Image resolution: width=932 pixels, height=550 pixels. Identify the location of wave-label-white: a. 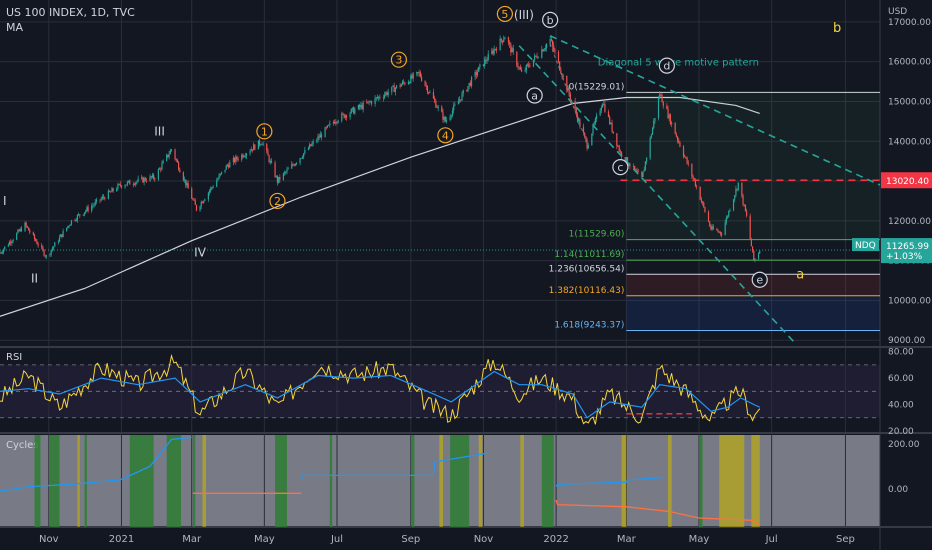
(534, 96).